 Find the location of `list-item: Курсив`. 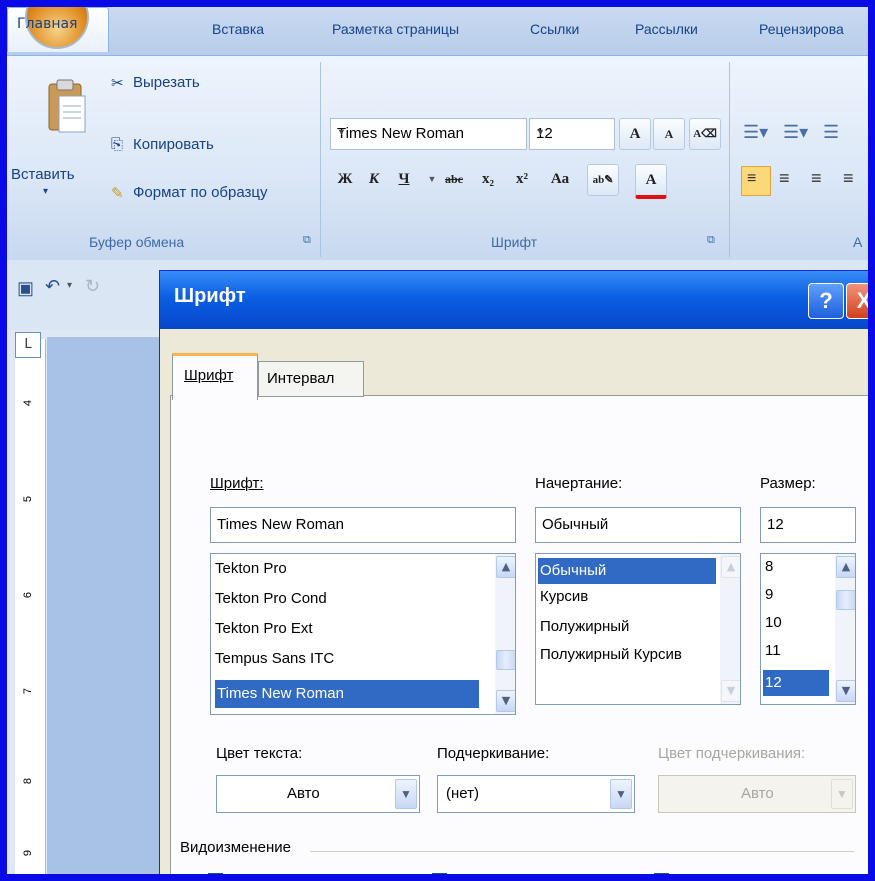

list-item: Курсив is located at coordinates (564, 599).